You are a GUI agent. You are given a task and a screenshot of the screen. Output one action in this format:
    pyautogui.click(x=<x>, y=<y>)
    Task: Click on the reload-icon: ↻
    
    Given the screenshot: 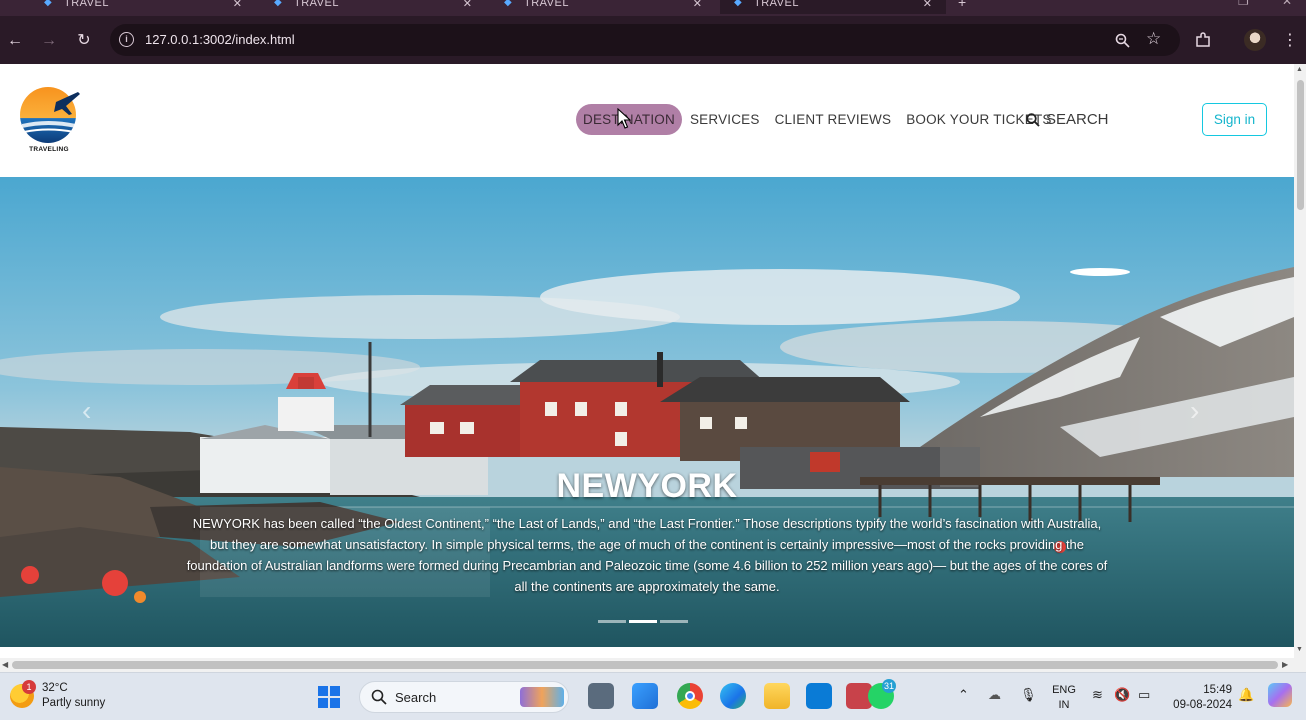 What is the action you would take?
    pyautogui.click(x=84, y=41)
    